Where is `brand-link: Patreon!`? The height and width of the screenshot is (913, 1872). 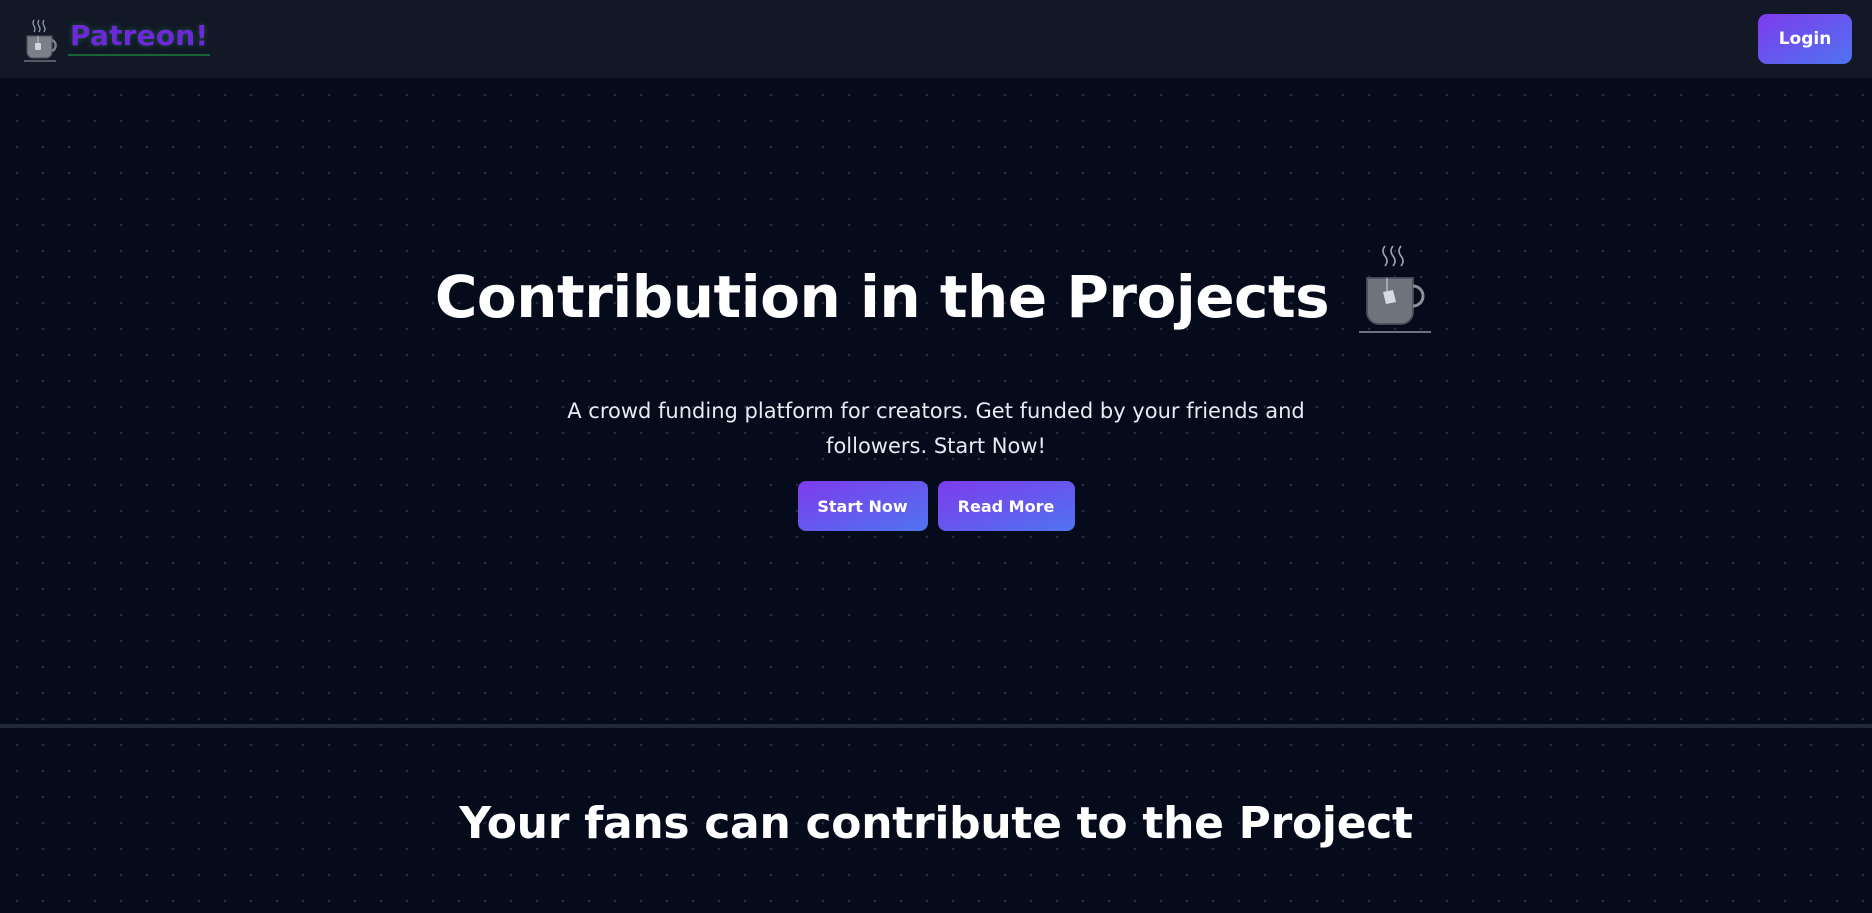
brand-link: Patreon! is located at coordinates (115, 39).